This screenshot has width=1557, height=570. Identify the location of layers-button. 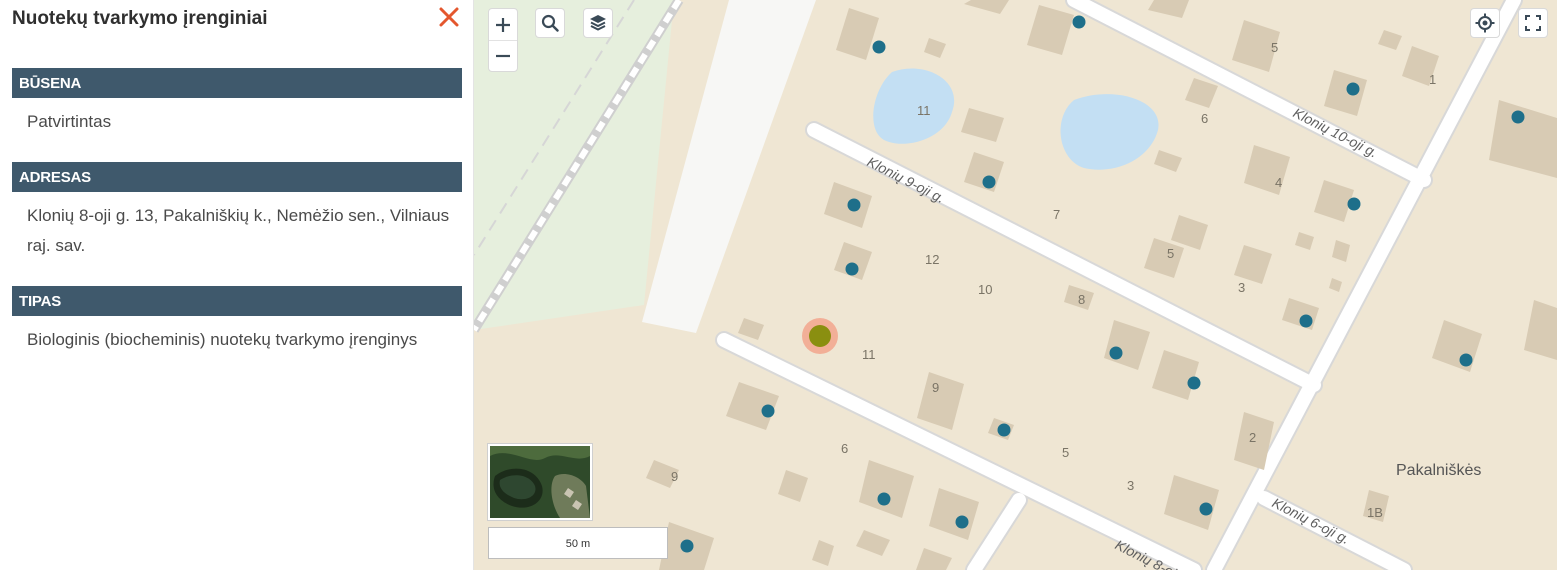
(598, 23).